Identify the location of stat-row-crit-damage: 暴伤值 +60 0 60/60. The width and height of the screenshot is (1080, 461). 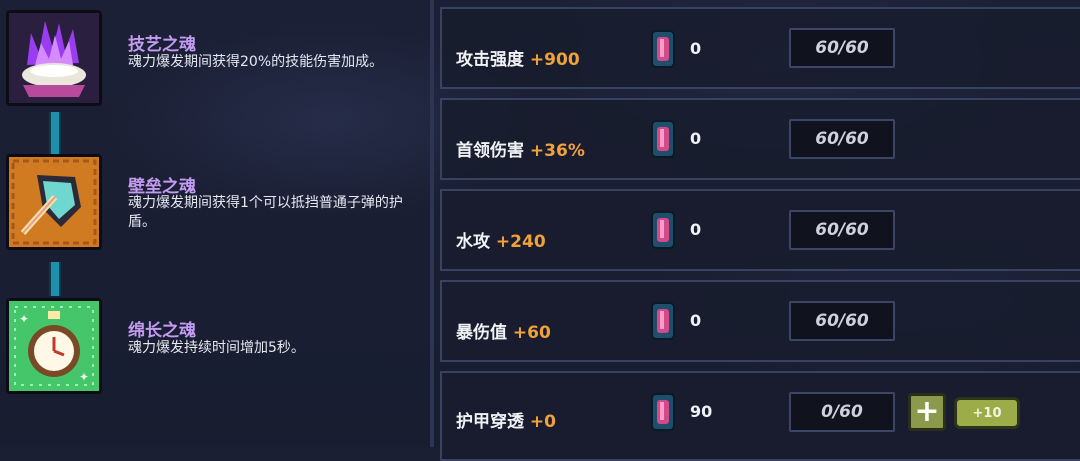
(760, 321).